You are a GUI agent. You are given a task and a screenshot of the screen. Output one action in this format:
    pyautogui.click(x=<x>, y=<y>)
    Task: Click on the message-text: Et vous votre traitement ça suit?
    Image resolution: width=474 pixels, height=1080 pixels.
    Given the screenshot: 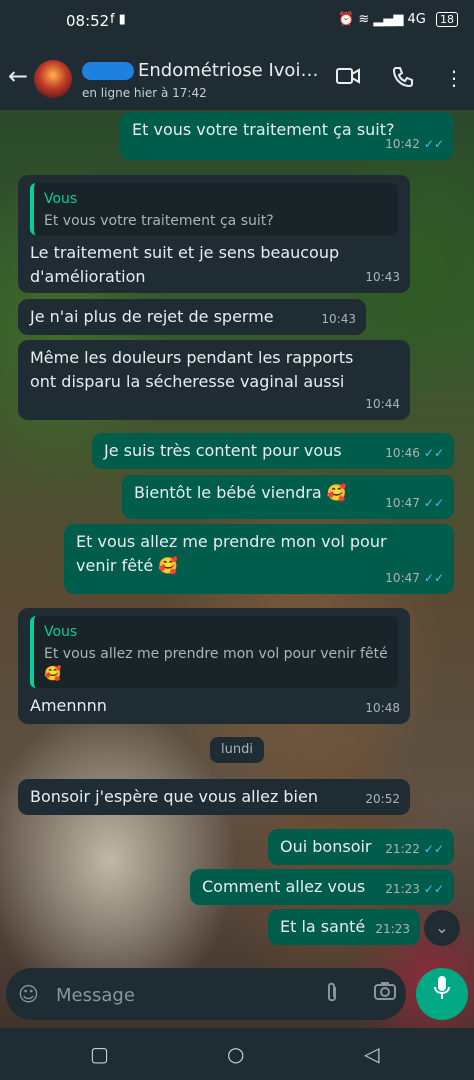 What is the action you would take?
    pyautogui.click(x=263, y=129)
    